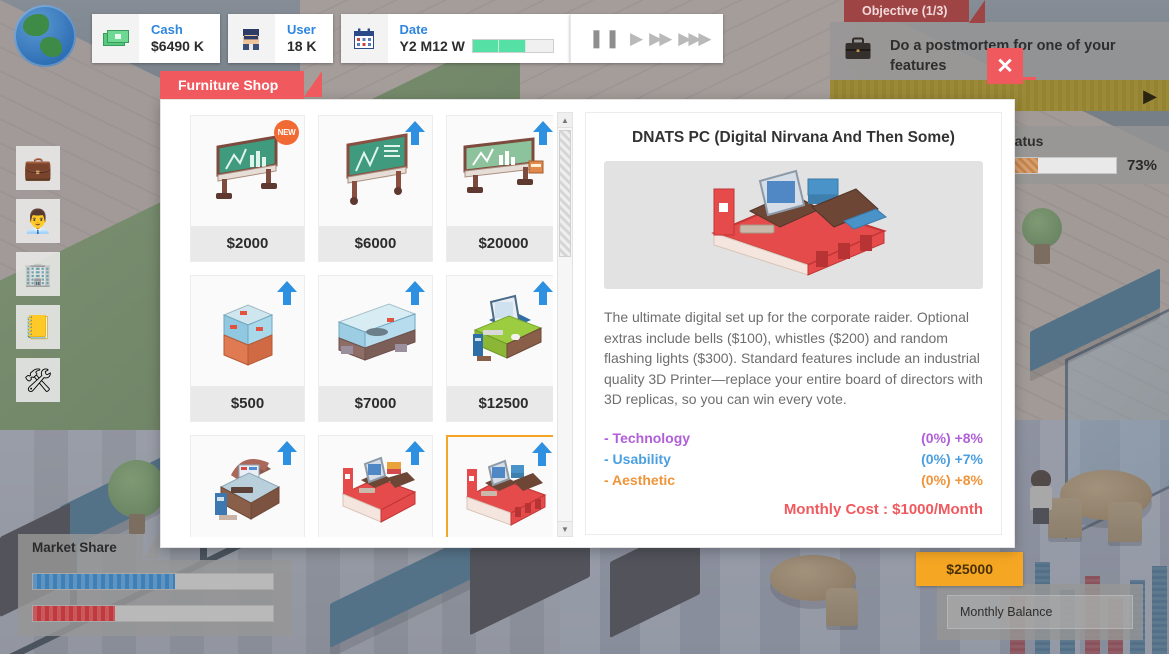  Describe the element at coordinates (969, 569) in the screenshot. I see `price-chip: $25000` at that location.